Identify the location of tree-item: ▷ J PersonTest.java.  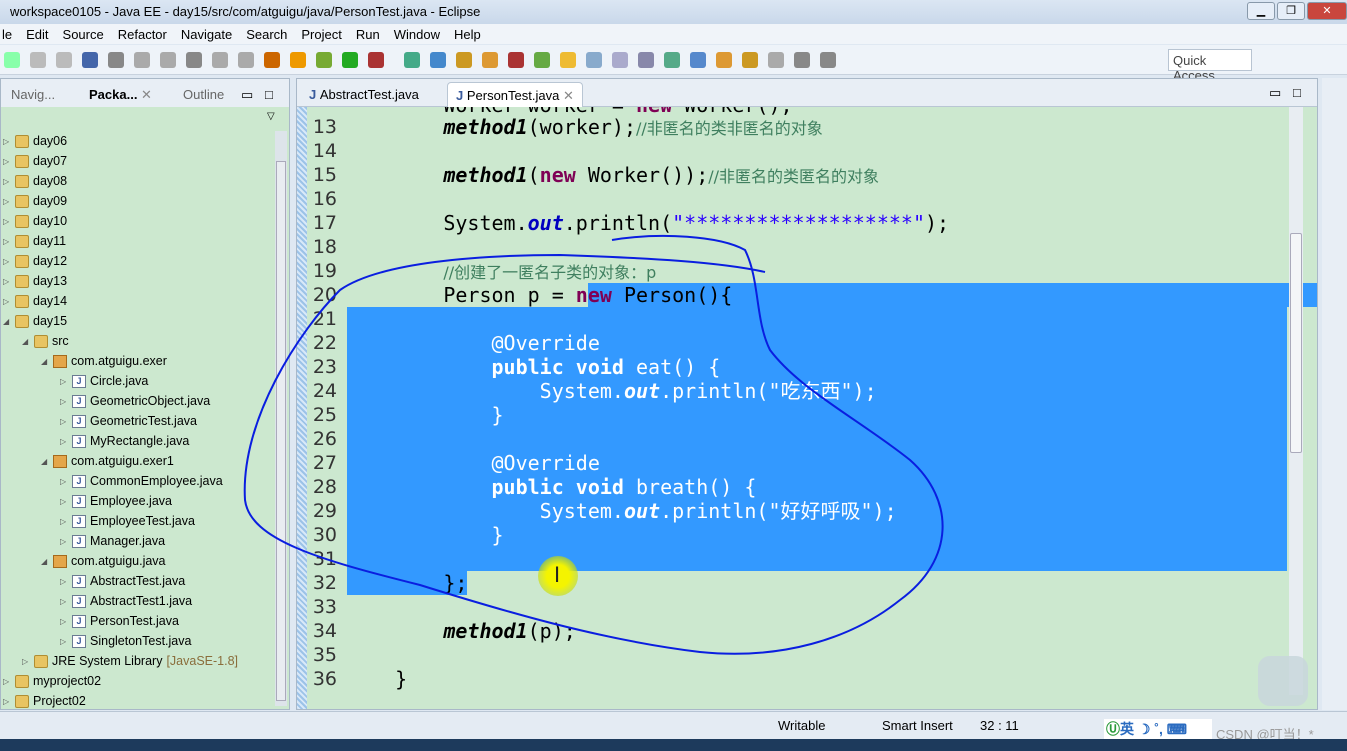
(119, 621).